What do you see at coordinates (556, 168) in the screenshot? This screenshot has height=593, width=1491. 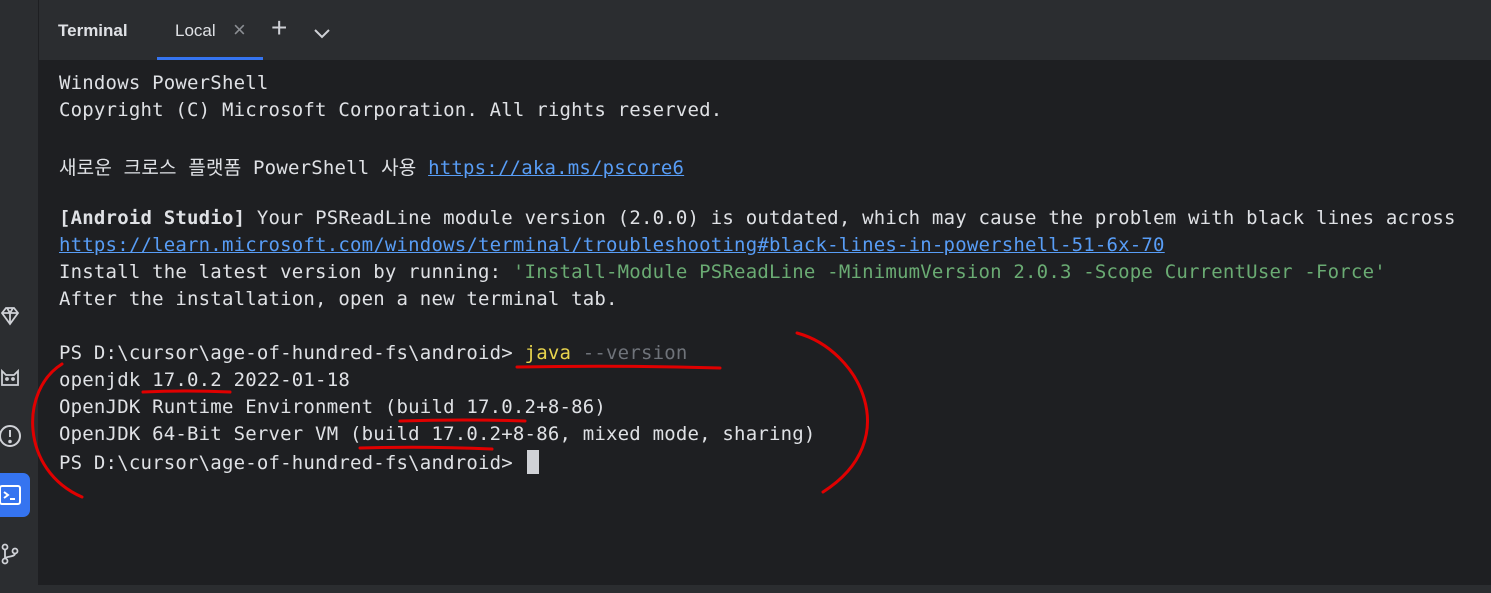 I see `pscore-link: https://aka.ms/pscore6` at bounding box center [556, 168].